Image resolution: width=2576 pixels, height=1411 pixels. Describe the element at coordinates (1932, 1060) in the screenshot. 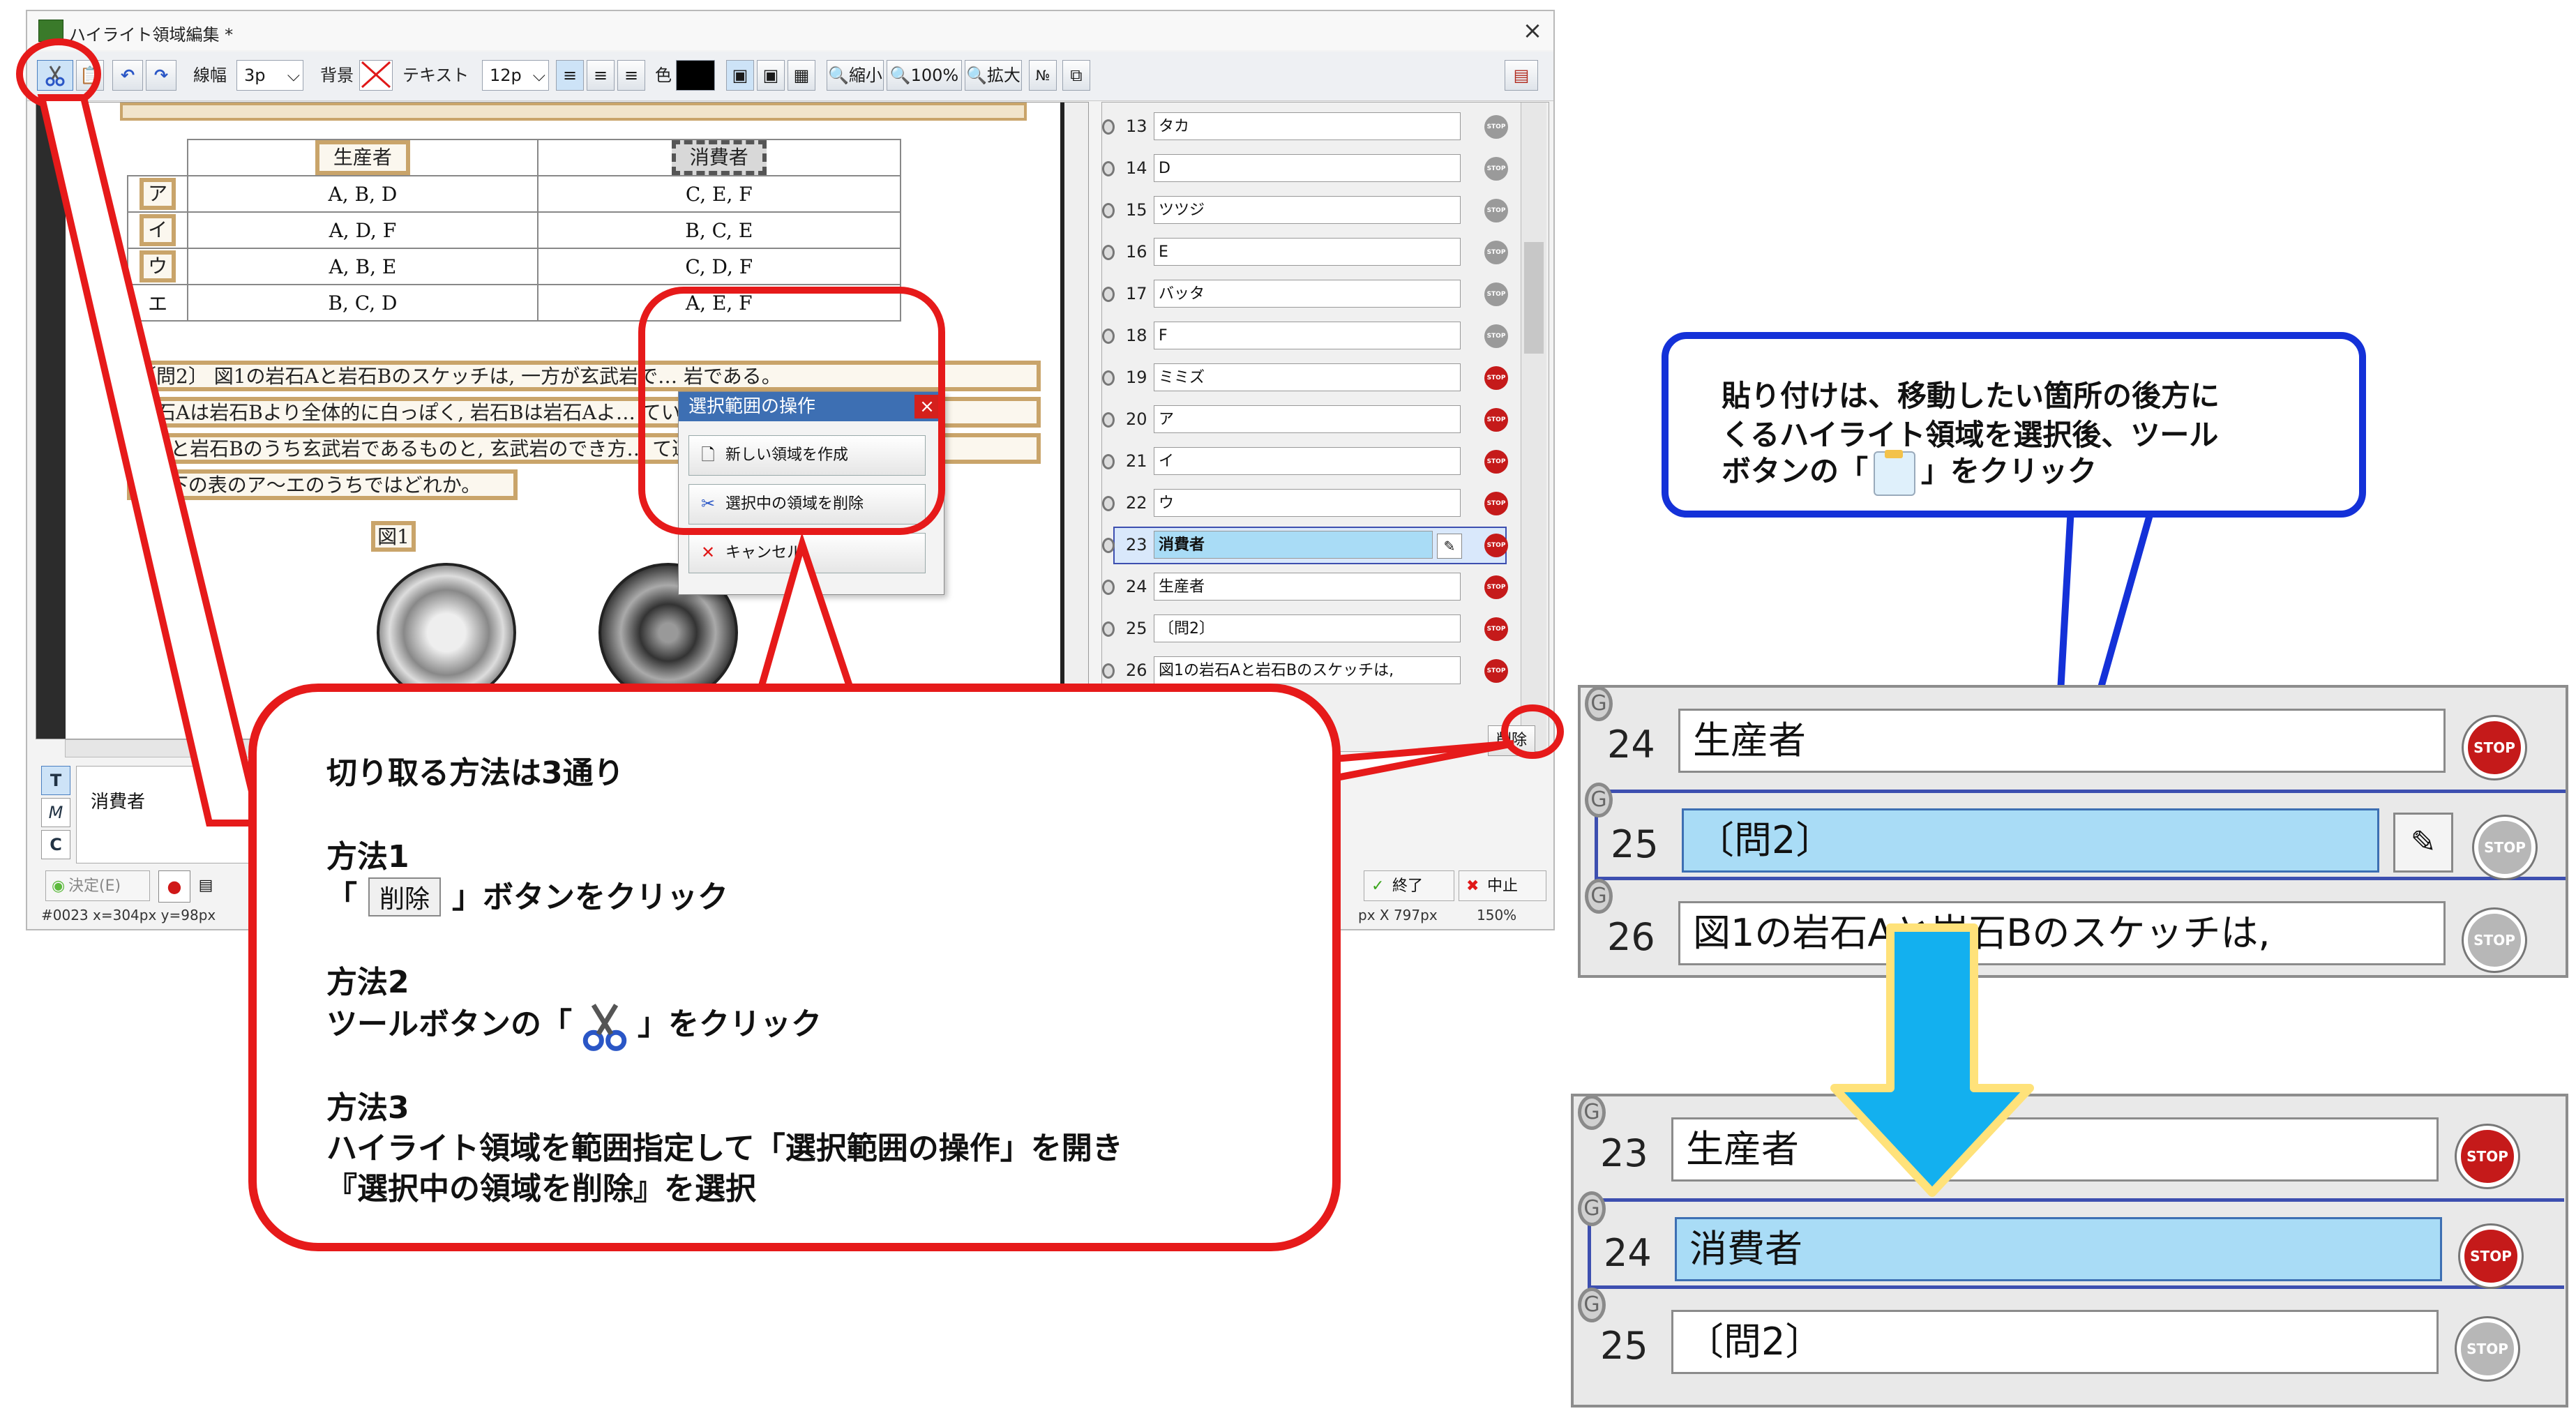

I see `down-arrow` at that location.